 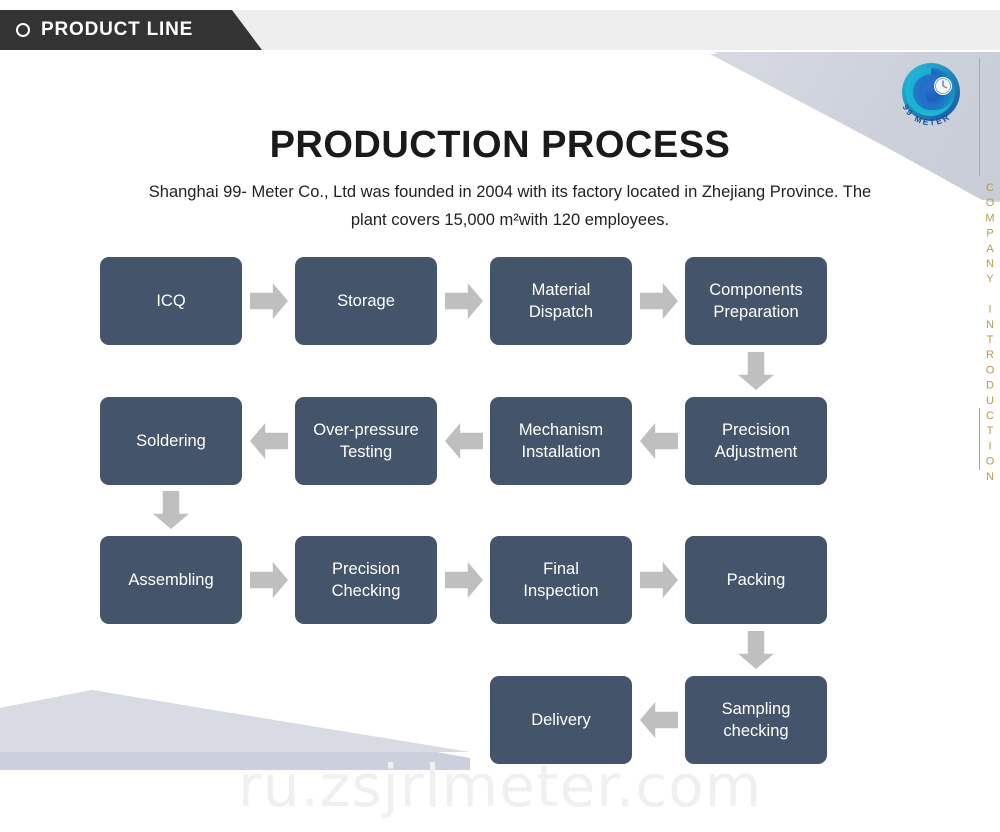 What do you see at coordinates (171, 510) in the screenshot?
I see `flow-arrow-soldering-assembling` at bounding box center [171, 510].